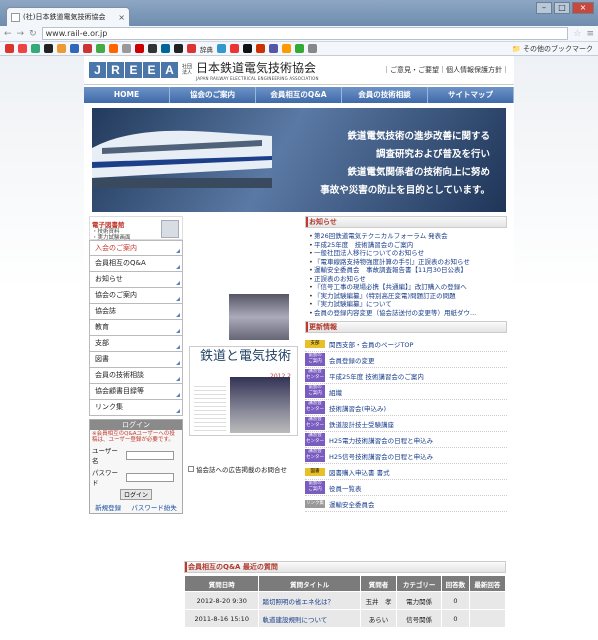  Describe the element at coordinates (206, 49) in the screenshot. I see `bookmark-label: 辞典` at that location.